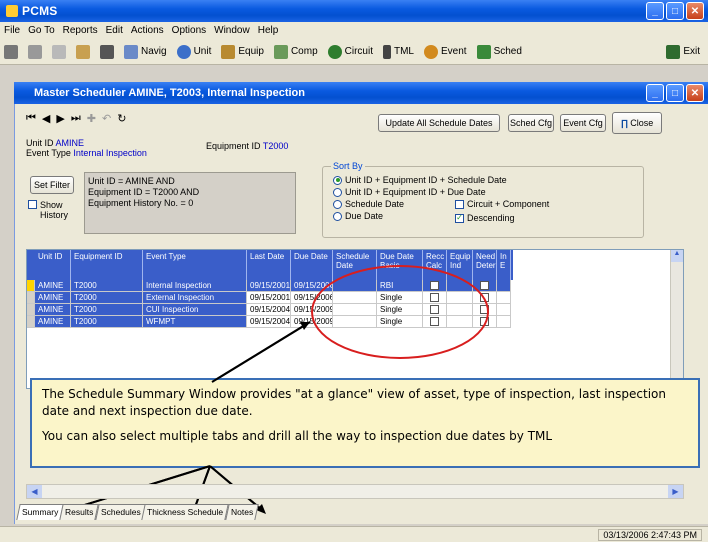 This screenshot has height=542, width=708. What do you see at coordinates (655, 11) in the screenshot?
I see `minimize-icon: _` at bounding box center [655, 11].